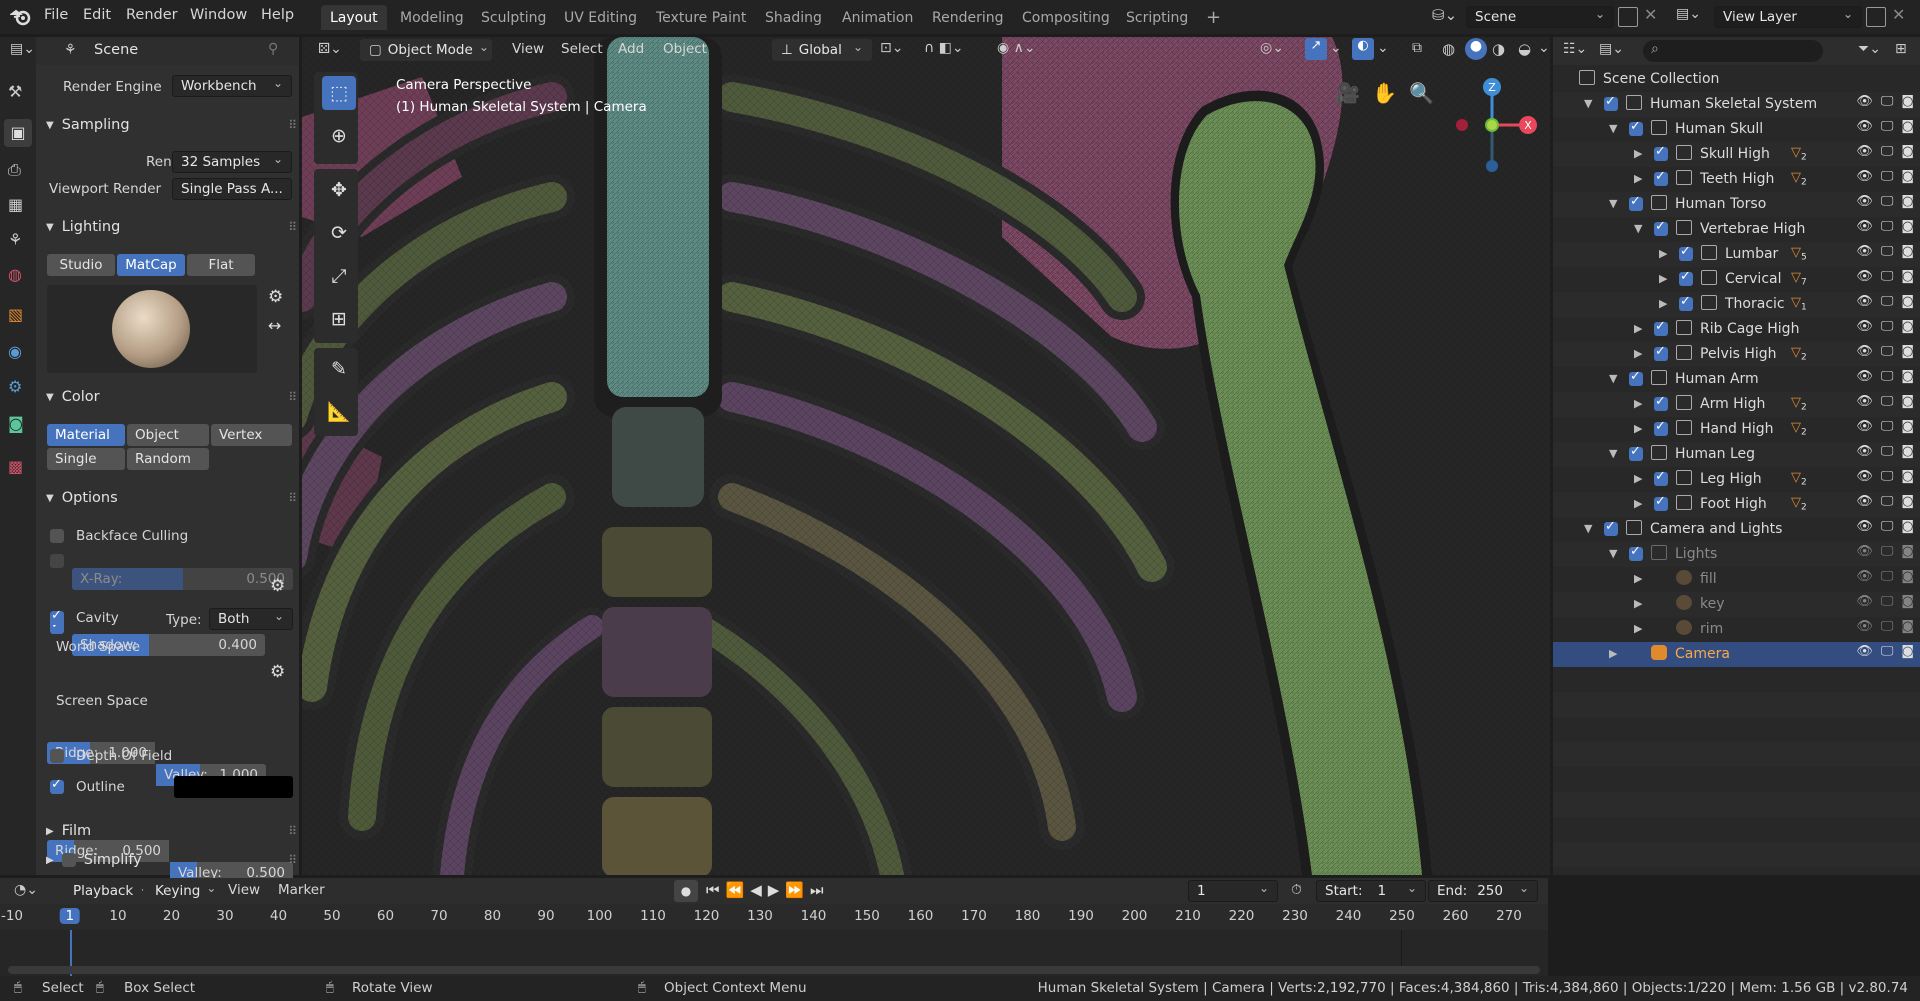 The width and height of the screenshot is (1920, 1001). Describe the element at coordinates (87, 786) in the screenshot. I see `outline-toggle: Outline` at that location.